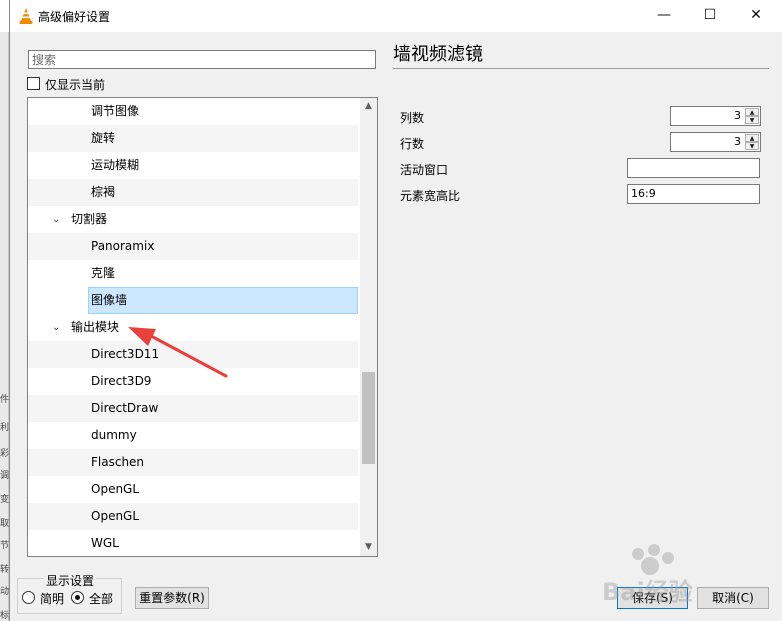 The image size is (782, 621). Describe the element at coordinates (103, 138) in the screenshot. I see `tree-item-label: 旋转` at that location.